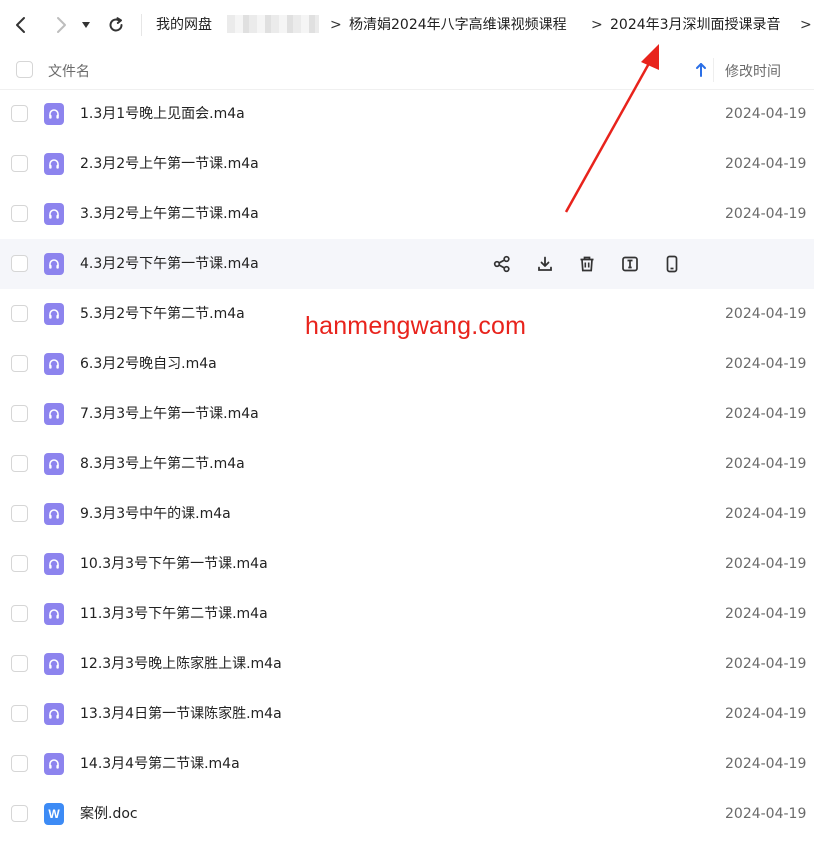 The image size is (814, 841). I want to click on file-name: 3.3月2号上午第二节课.m4a, so click(169, 214).